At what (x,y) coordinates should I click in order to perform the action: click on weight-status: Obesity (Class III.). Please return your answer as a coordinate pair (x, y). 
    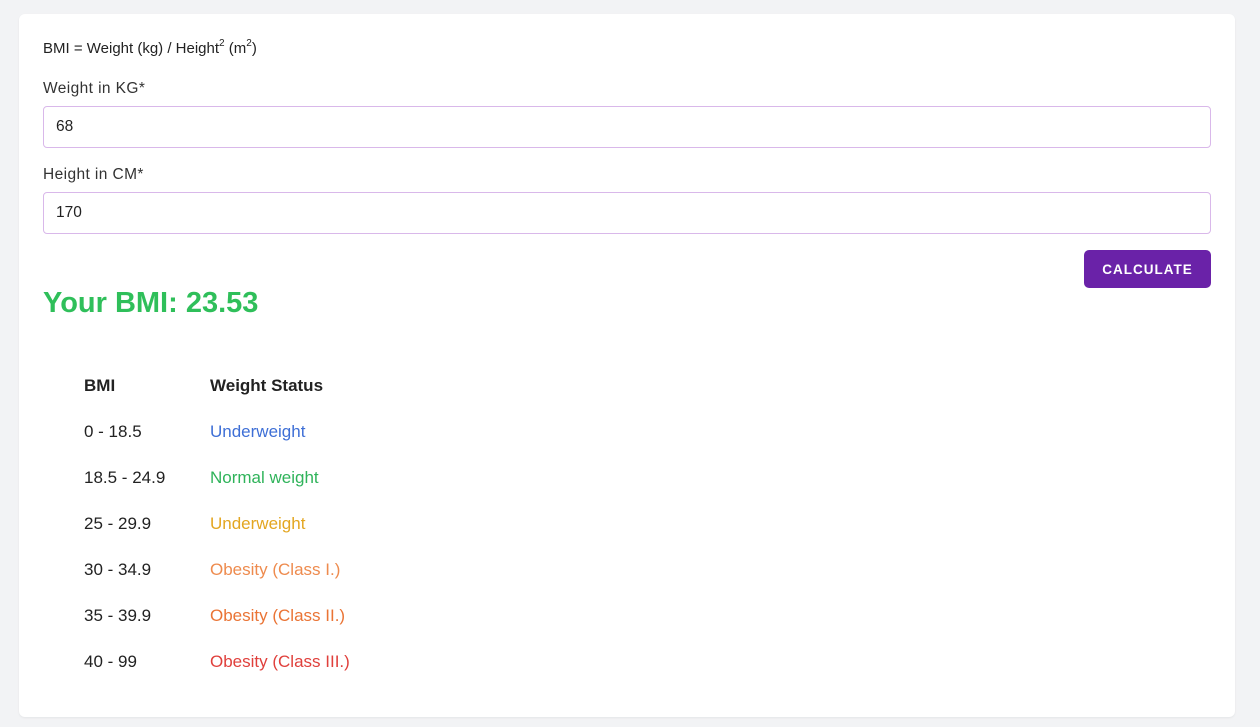
    Looking at the image, I should click on (280, 661).